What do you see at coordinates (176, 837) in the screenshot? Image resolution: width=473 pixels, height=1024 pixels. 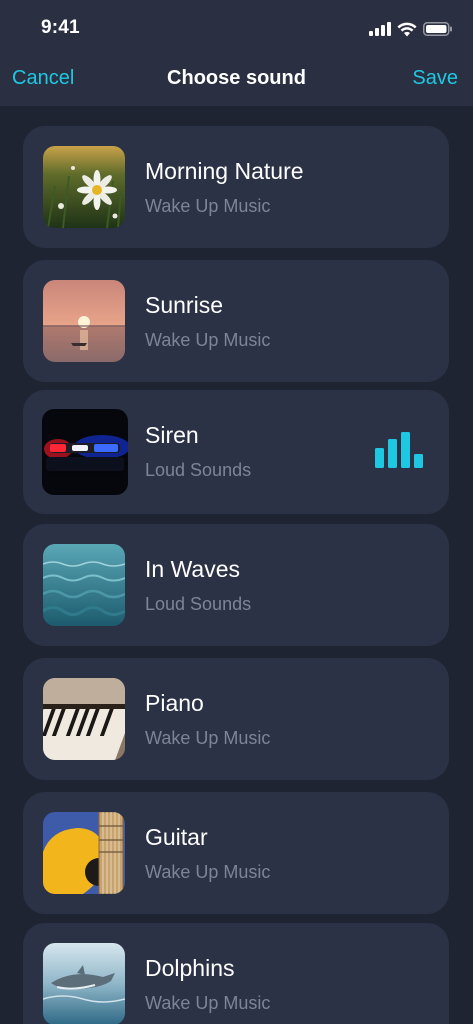 I see `sound-title: Guitar` at bounding box center [176, 837].